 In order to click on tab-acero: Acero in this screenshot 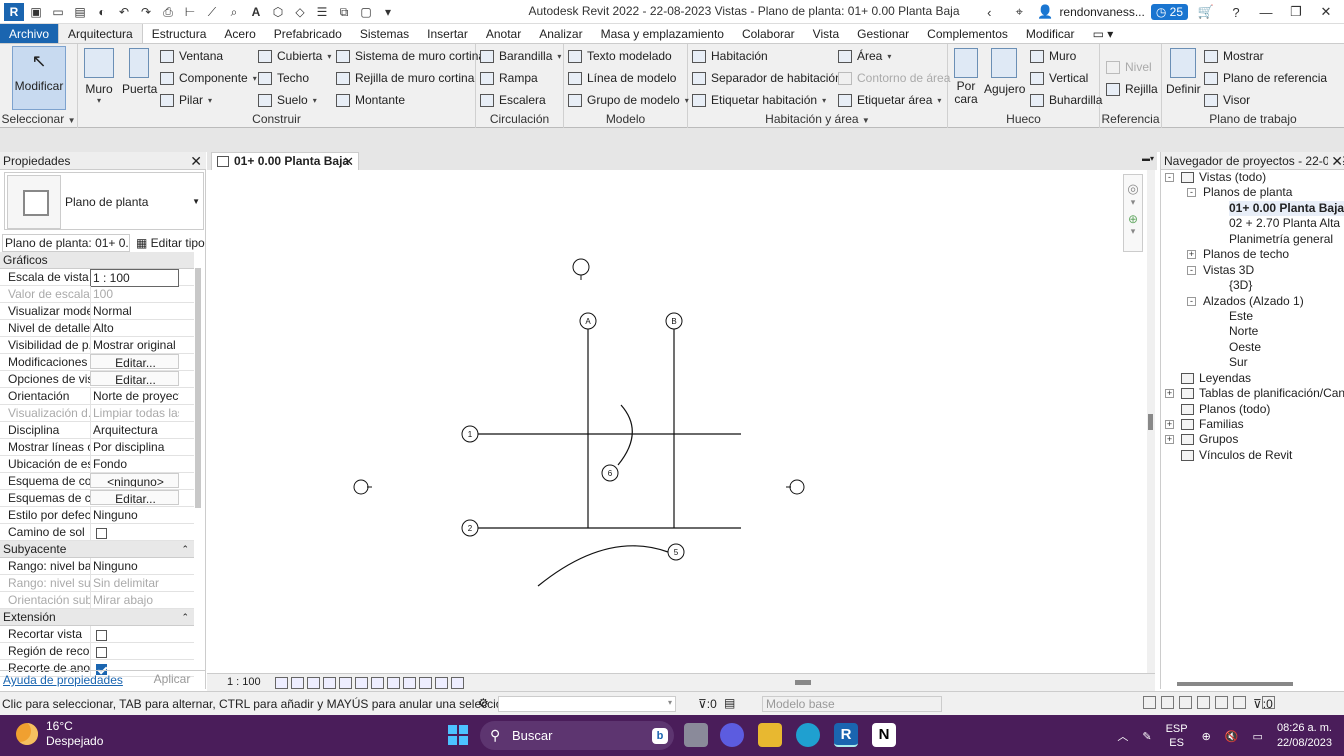, I will do `click(239, 33)`.